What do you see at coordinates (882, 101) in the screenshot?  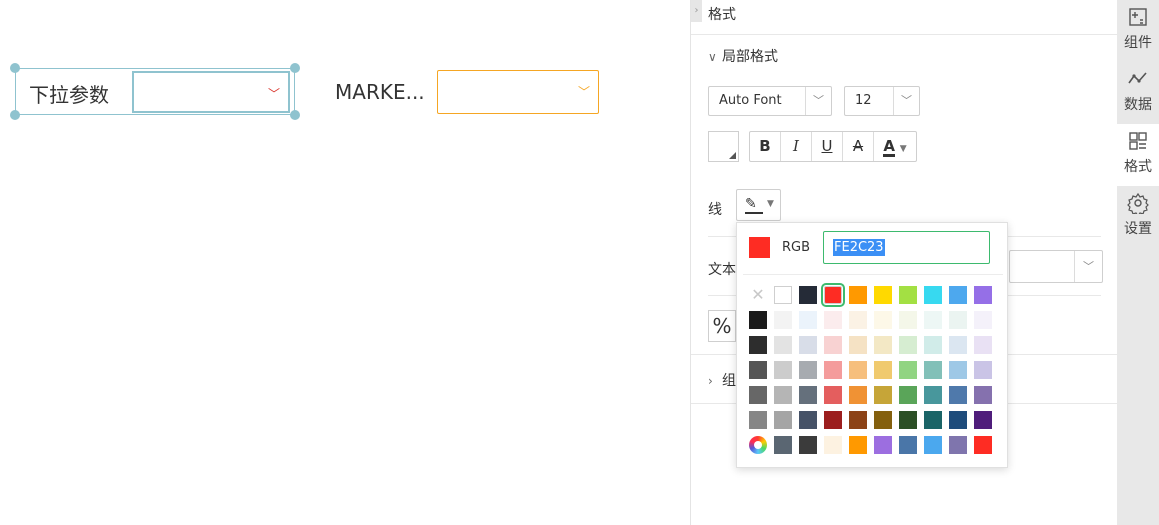 I see `font-size-select: 12 ﹀` at bounding box center [882, 101].